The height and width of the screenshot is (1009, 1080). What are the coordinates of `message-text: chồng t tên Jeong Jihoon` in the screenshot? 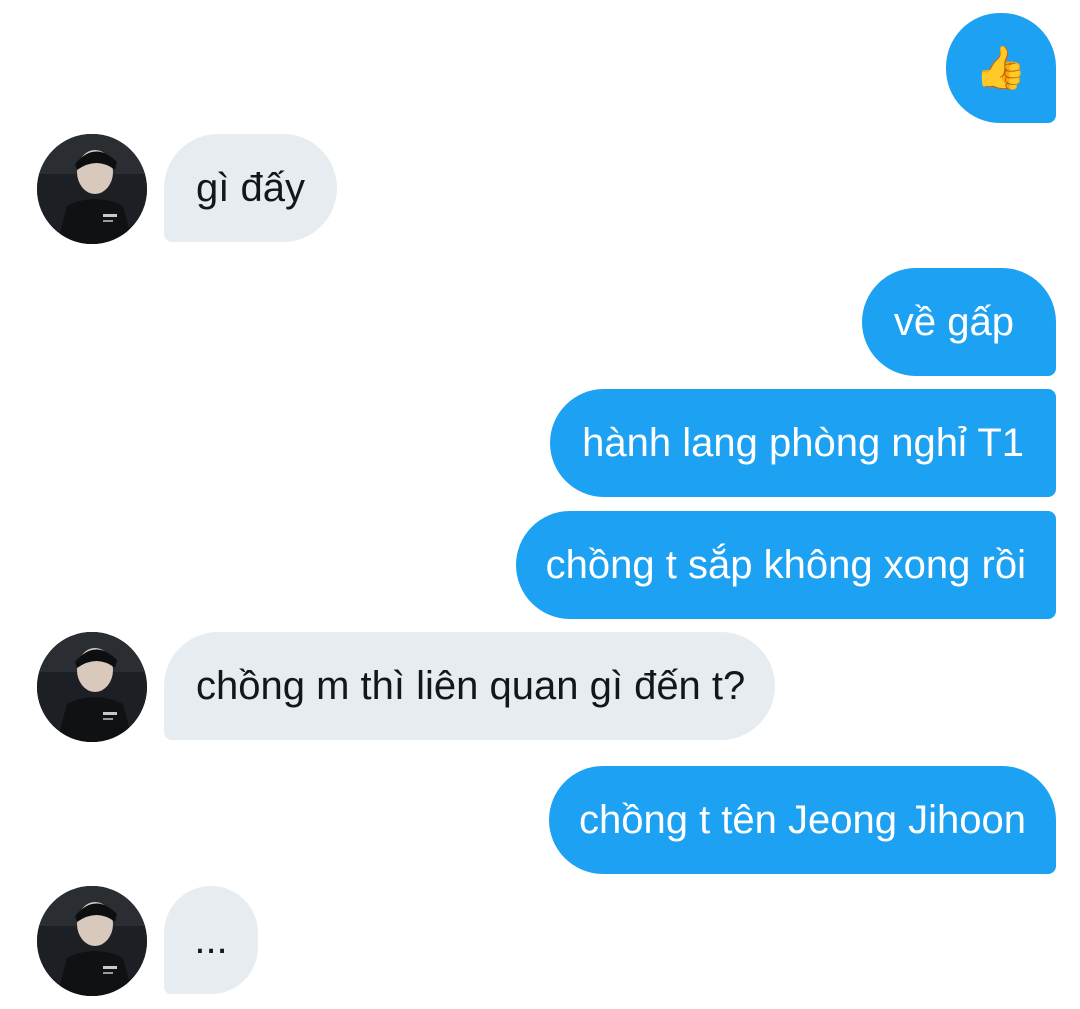 It's located at (802, 820).